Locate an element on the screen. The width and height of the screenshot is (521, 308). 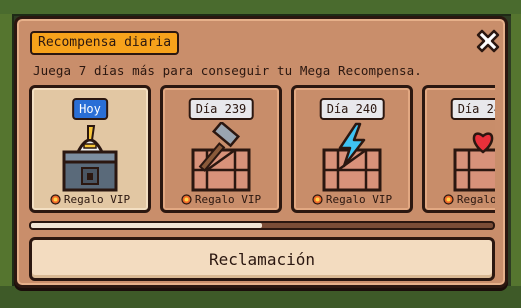
day-badge: Día 239 is located at coordinates (221, 109).